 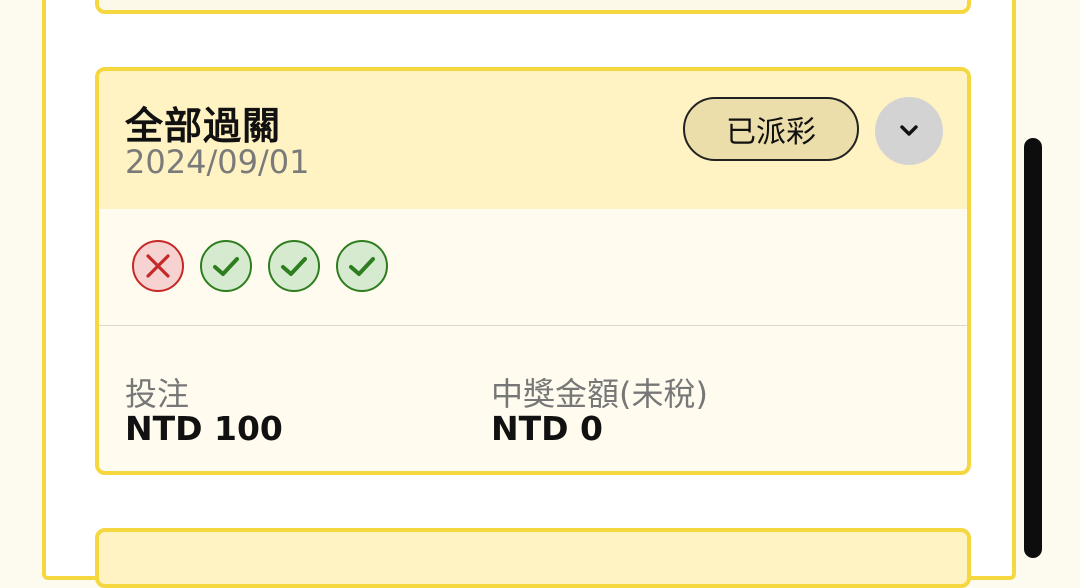 I want to click on payout-value: NTD 0, so click(x=547, y=428).